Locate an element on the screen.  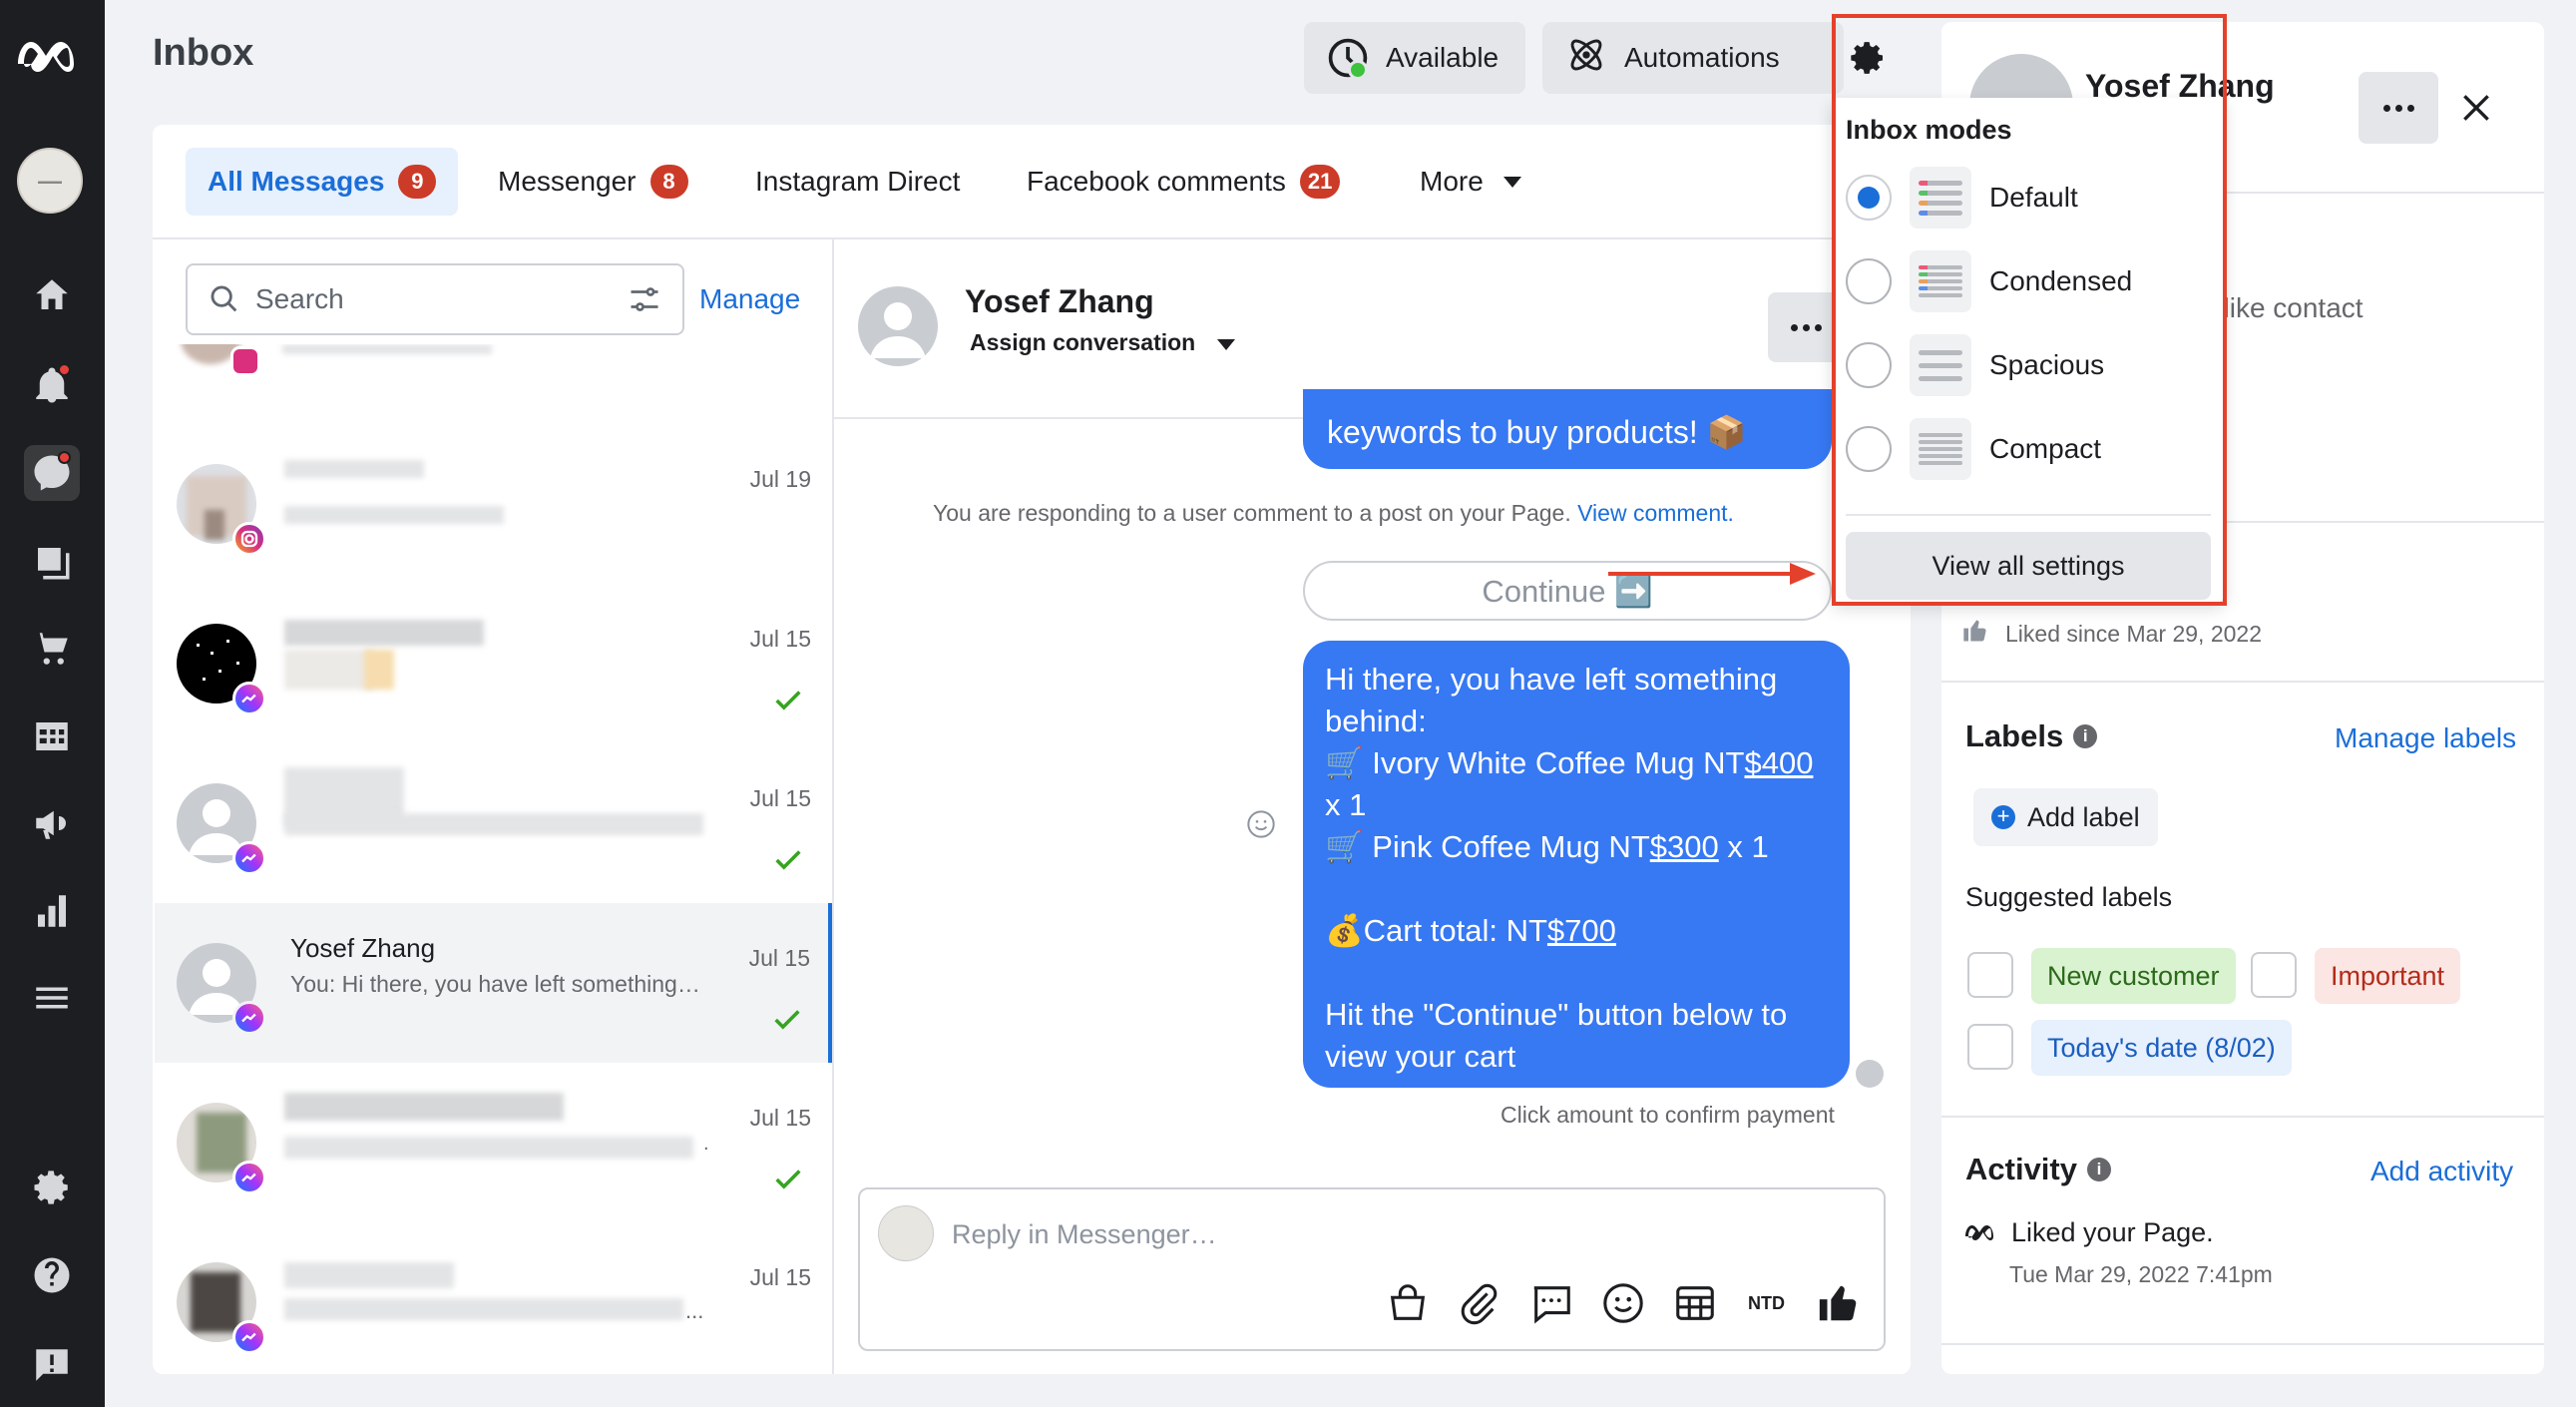
view-comment-link: View comment. is located at coordinates (1655, 513).